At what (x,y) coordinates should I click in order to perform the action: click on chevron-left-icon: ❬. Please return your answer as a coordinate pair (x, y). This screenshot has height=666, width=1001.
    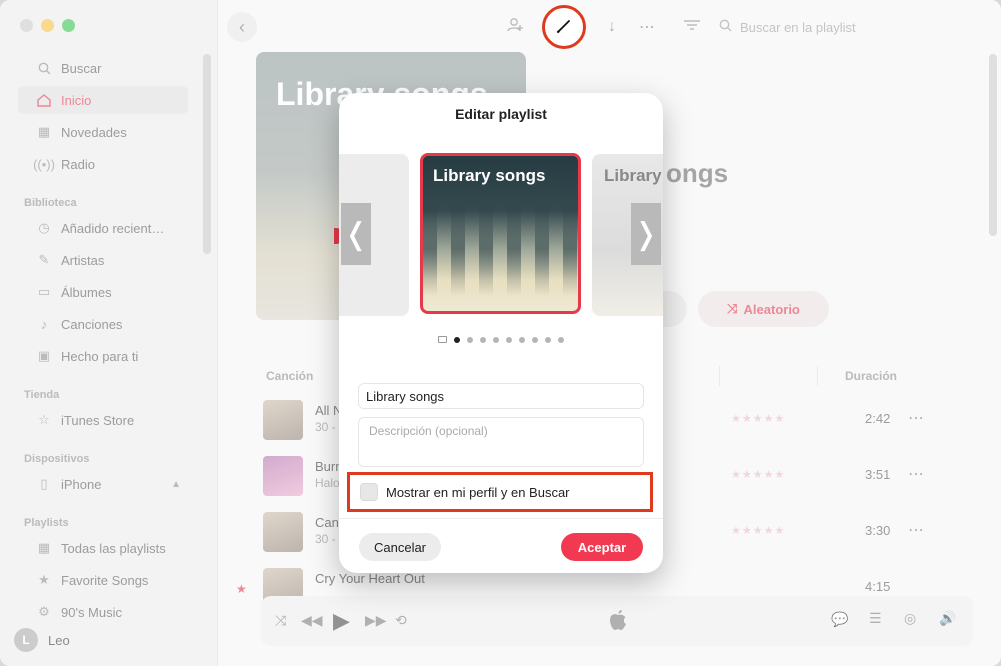
    Looking at the image, I should click on (356, 234).